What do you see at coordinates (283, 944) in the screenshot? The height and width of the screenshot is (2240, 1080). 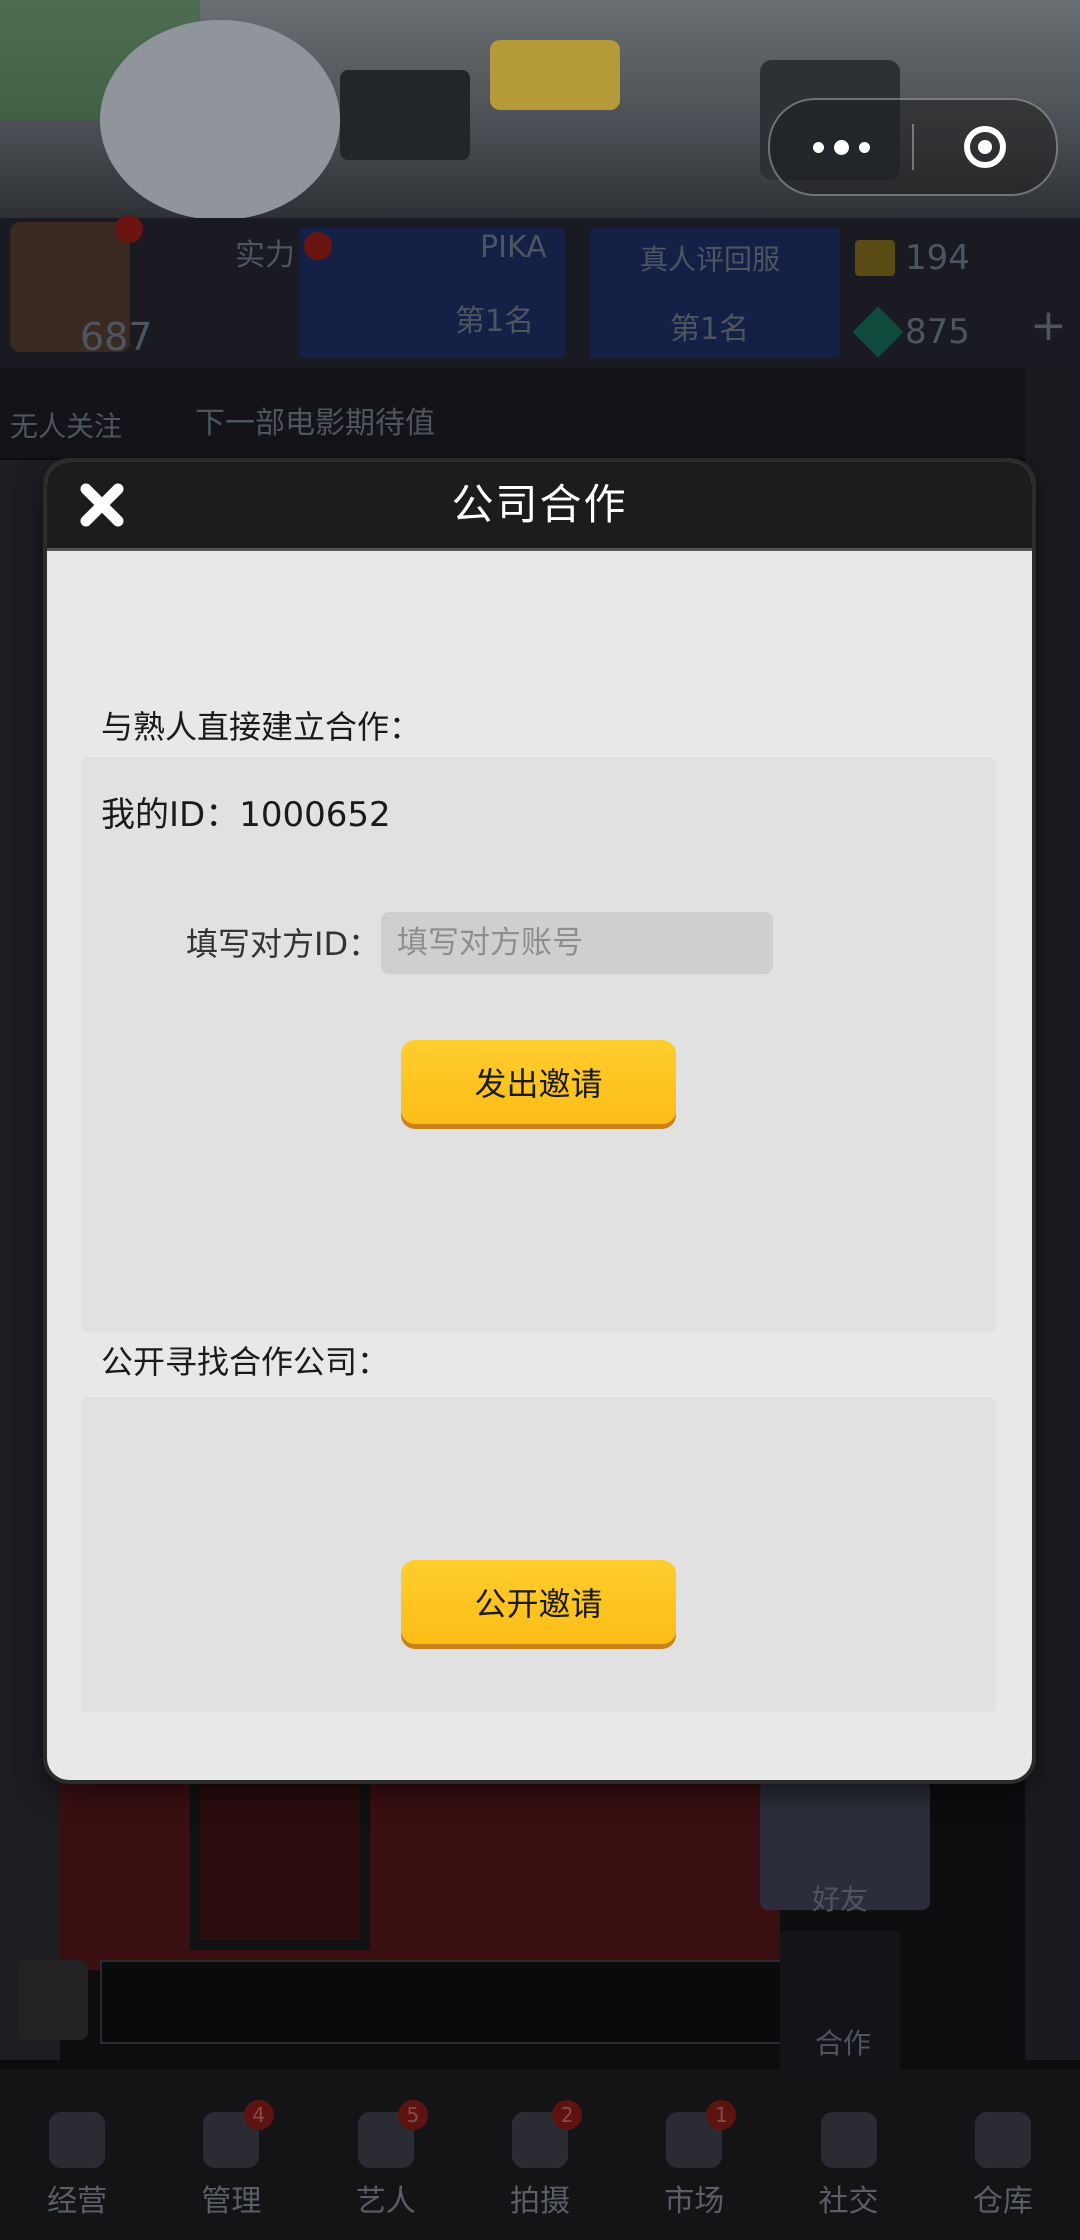 I see `target-id-label: 填写对方ID：` at bounding box center [283, 944].